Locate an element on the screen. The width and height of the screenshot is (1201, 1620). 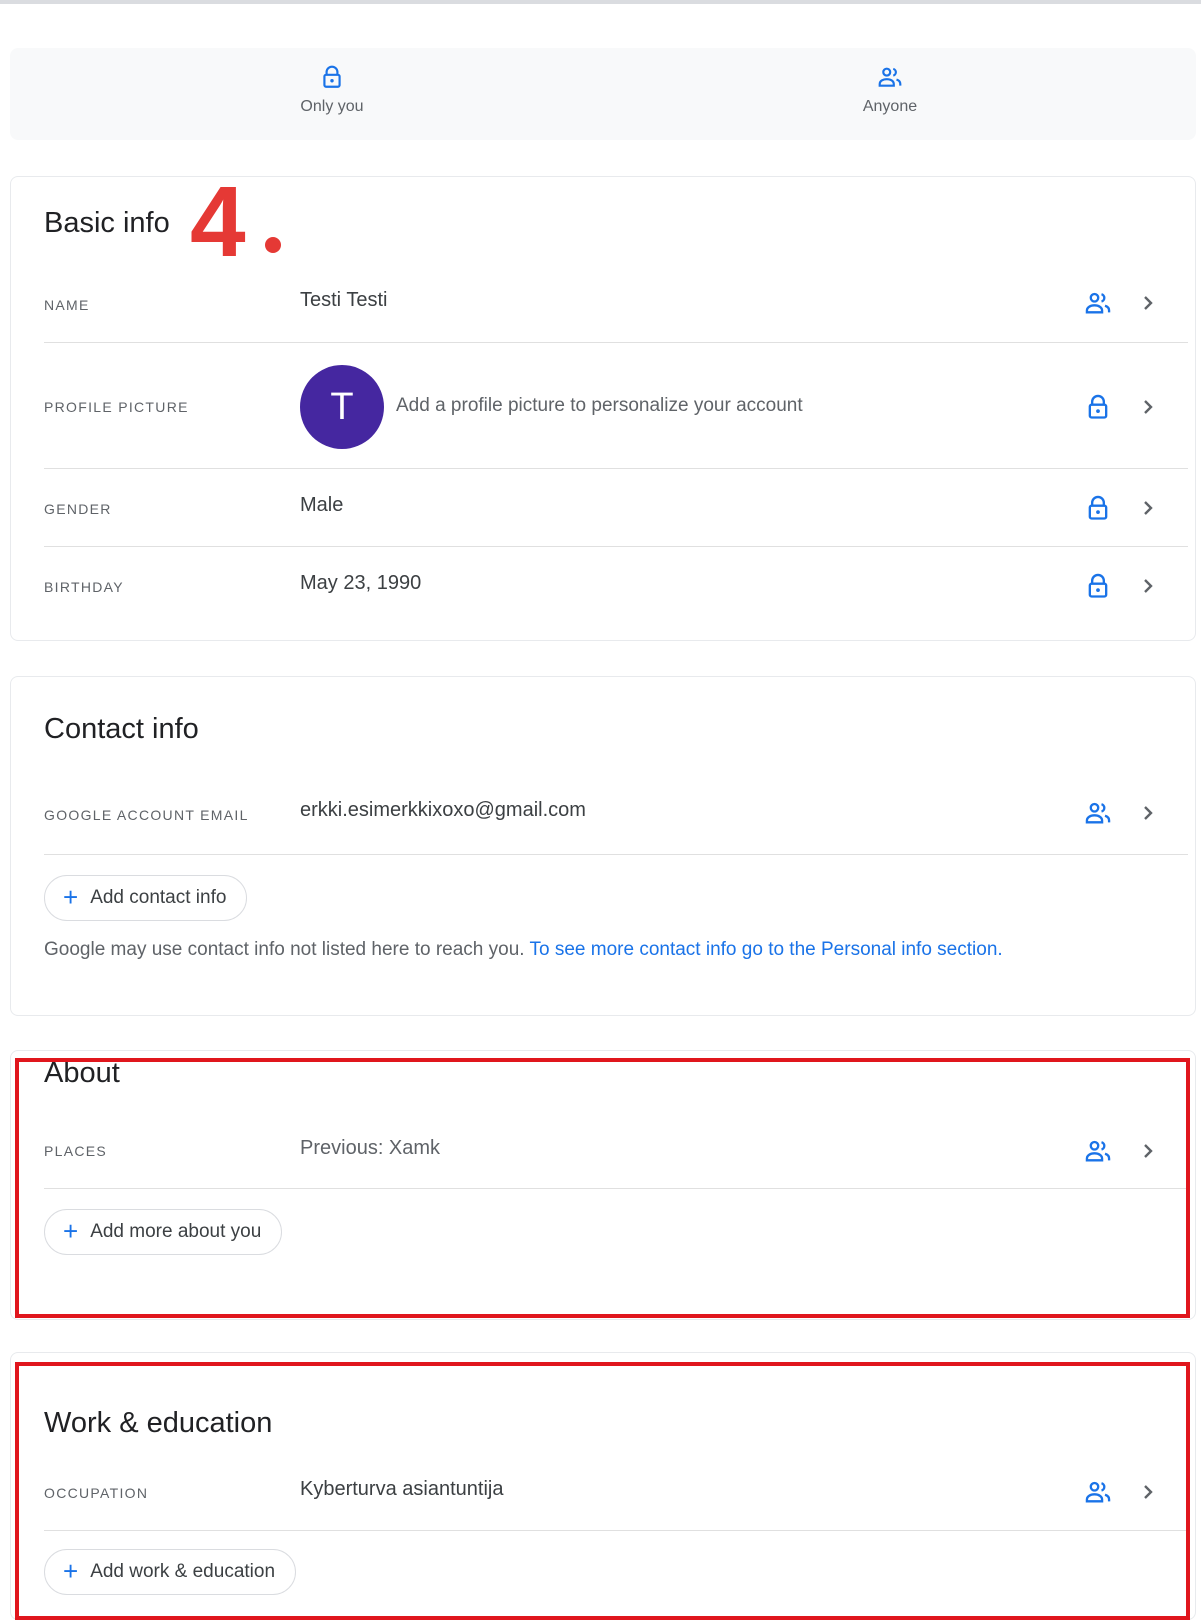
about-title: About is located at coordinates (82, 1073).